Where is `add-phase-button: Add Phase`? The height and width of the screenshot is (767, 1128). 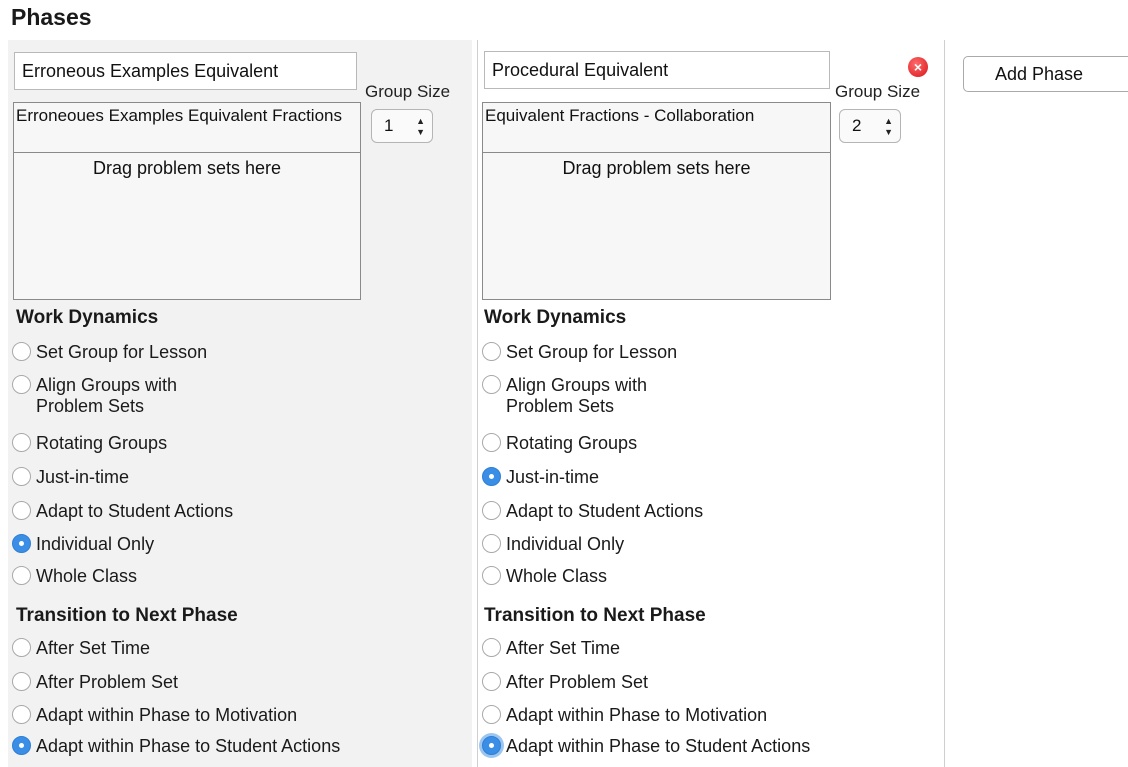 add-phase-button: Add Phase is located at coordinates (1045, 74).